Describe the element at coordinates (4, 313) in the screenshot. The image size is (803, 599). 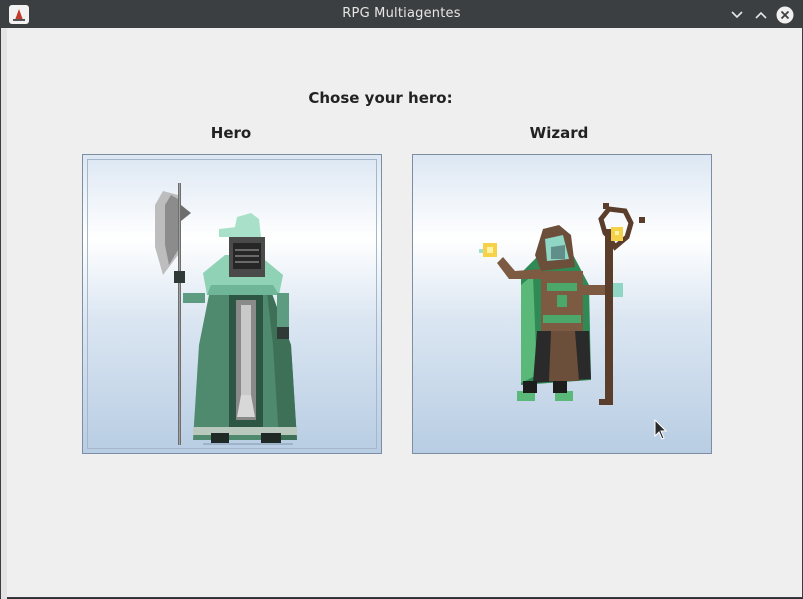
I see `window-edge` at that location.